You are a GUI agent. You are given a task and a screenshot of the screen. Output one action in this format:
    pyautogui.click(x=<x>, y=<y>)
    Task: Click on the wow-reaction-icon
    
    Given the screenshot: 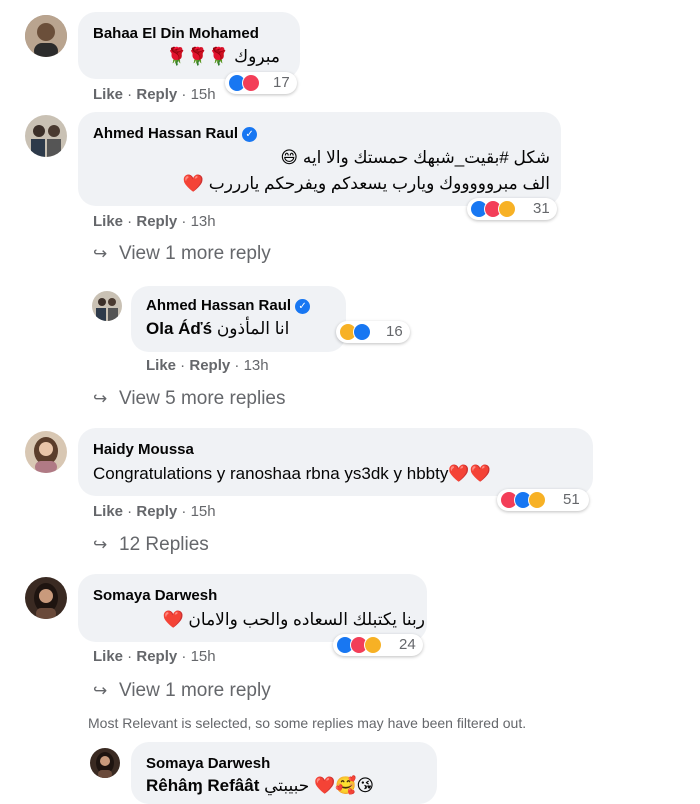 What is the action you would take?
    pyautogui.click(x=373, y=645)
    